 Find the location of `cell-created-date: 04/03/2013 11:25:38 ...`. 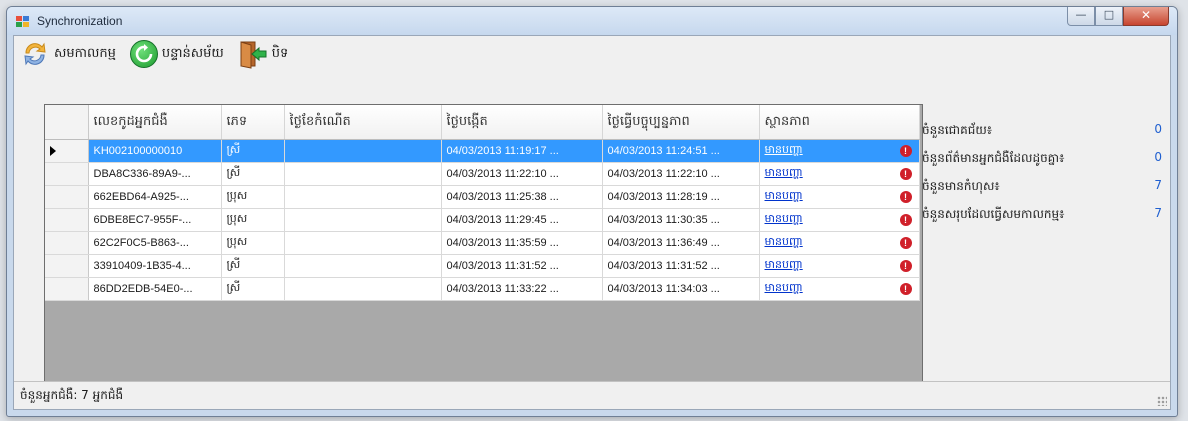

cell-created-date: 04/03/2013 11:25:38 ... is located at coordinates (522, 197).